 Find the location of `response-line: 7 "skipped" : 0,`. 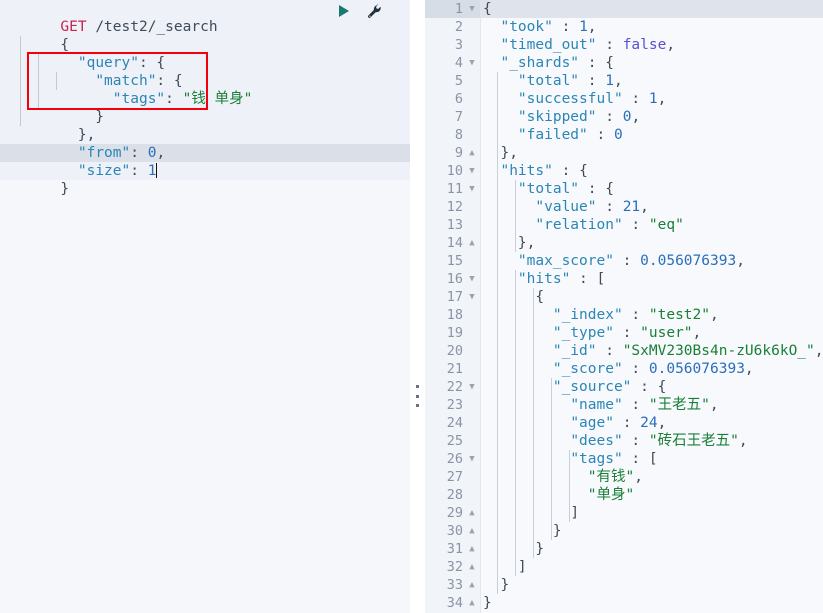

response-line: 7 "skipped" : 0, is located at coordinates (624, 117).